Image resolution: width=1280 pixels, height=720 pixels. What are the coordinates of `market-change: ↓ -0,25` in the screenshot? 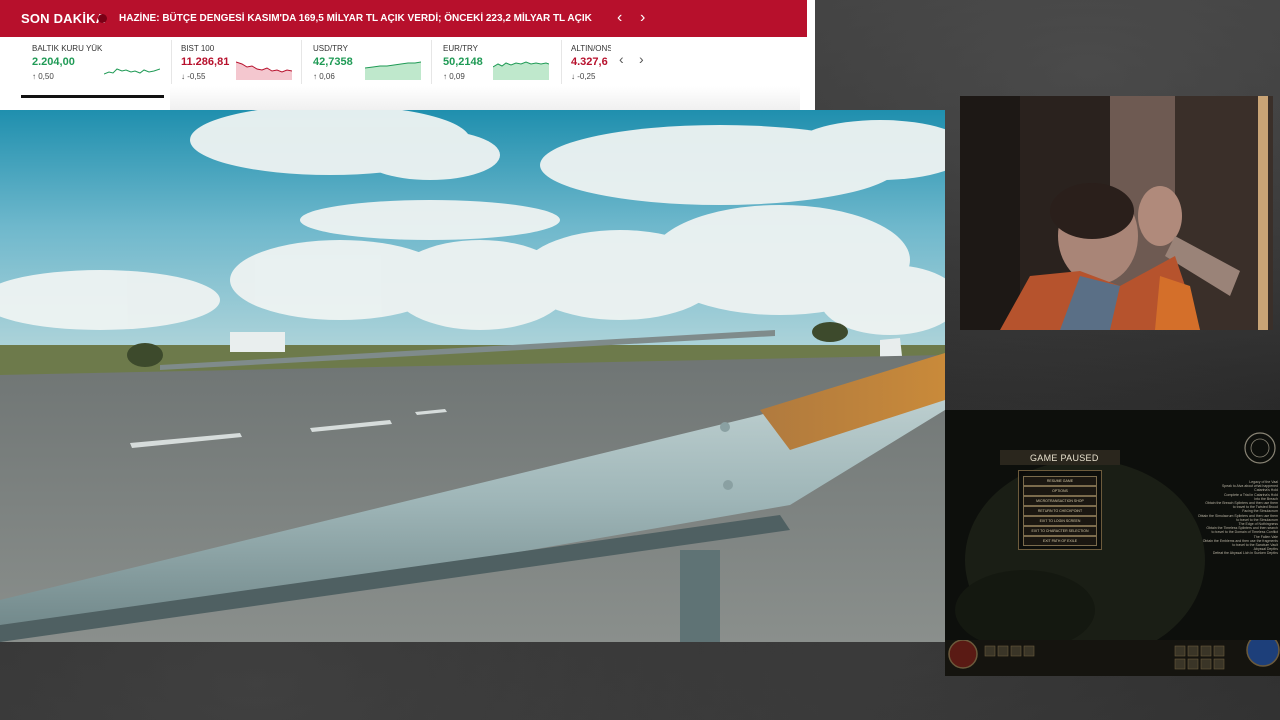 It's located at (583, 76).